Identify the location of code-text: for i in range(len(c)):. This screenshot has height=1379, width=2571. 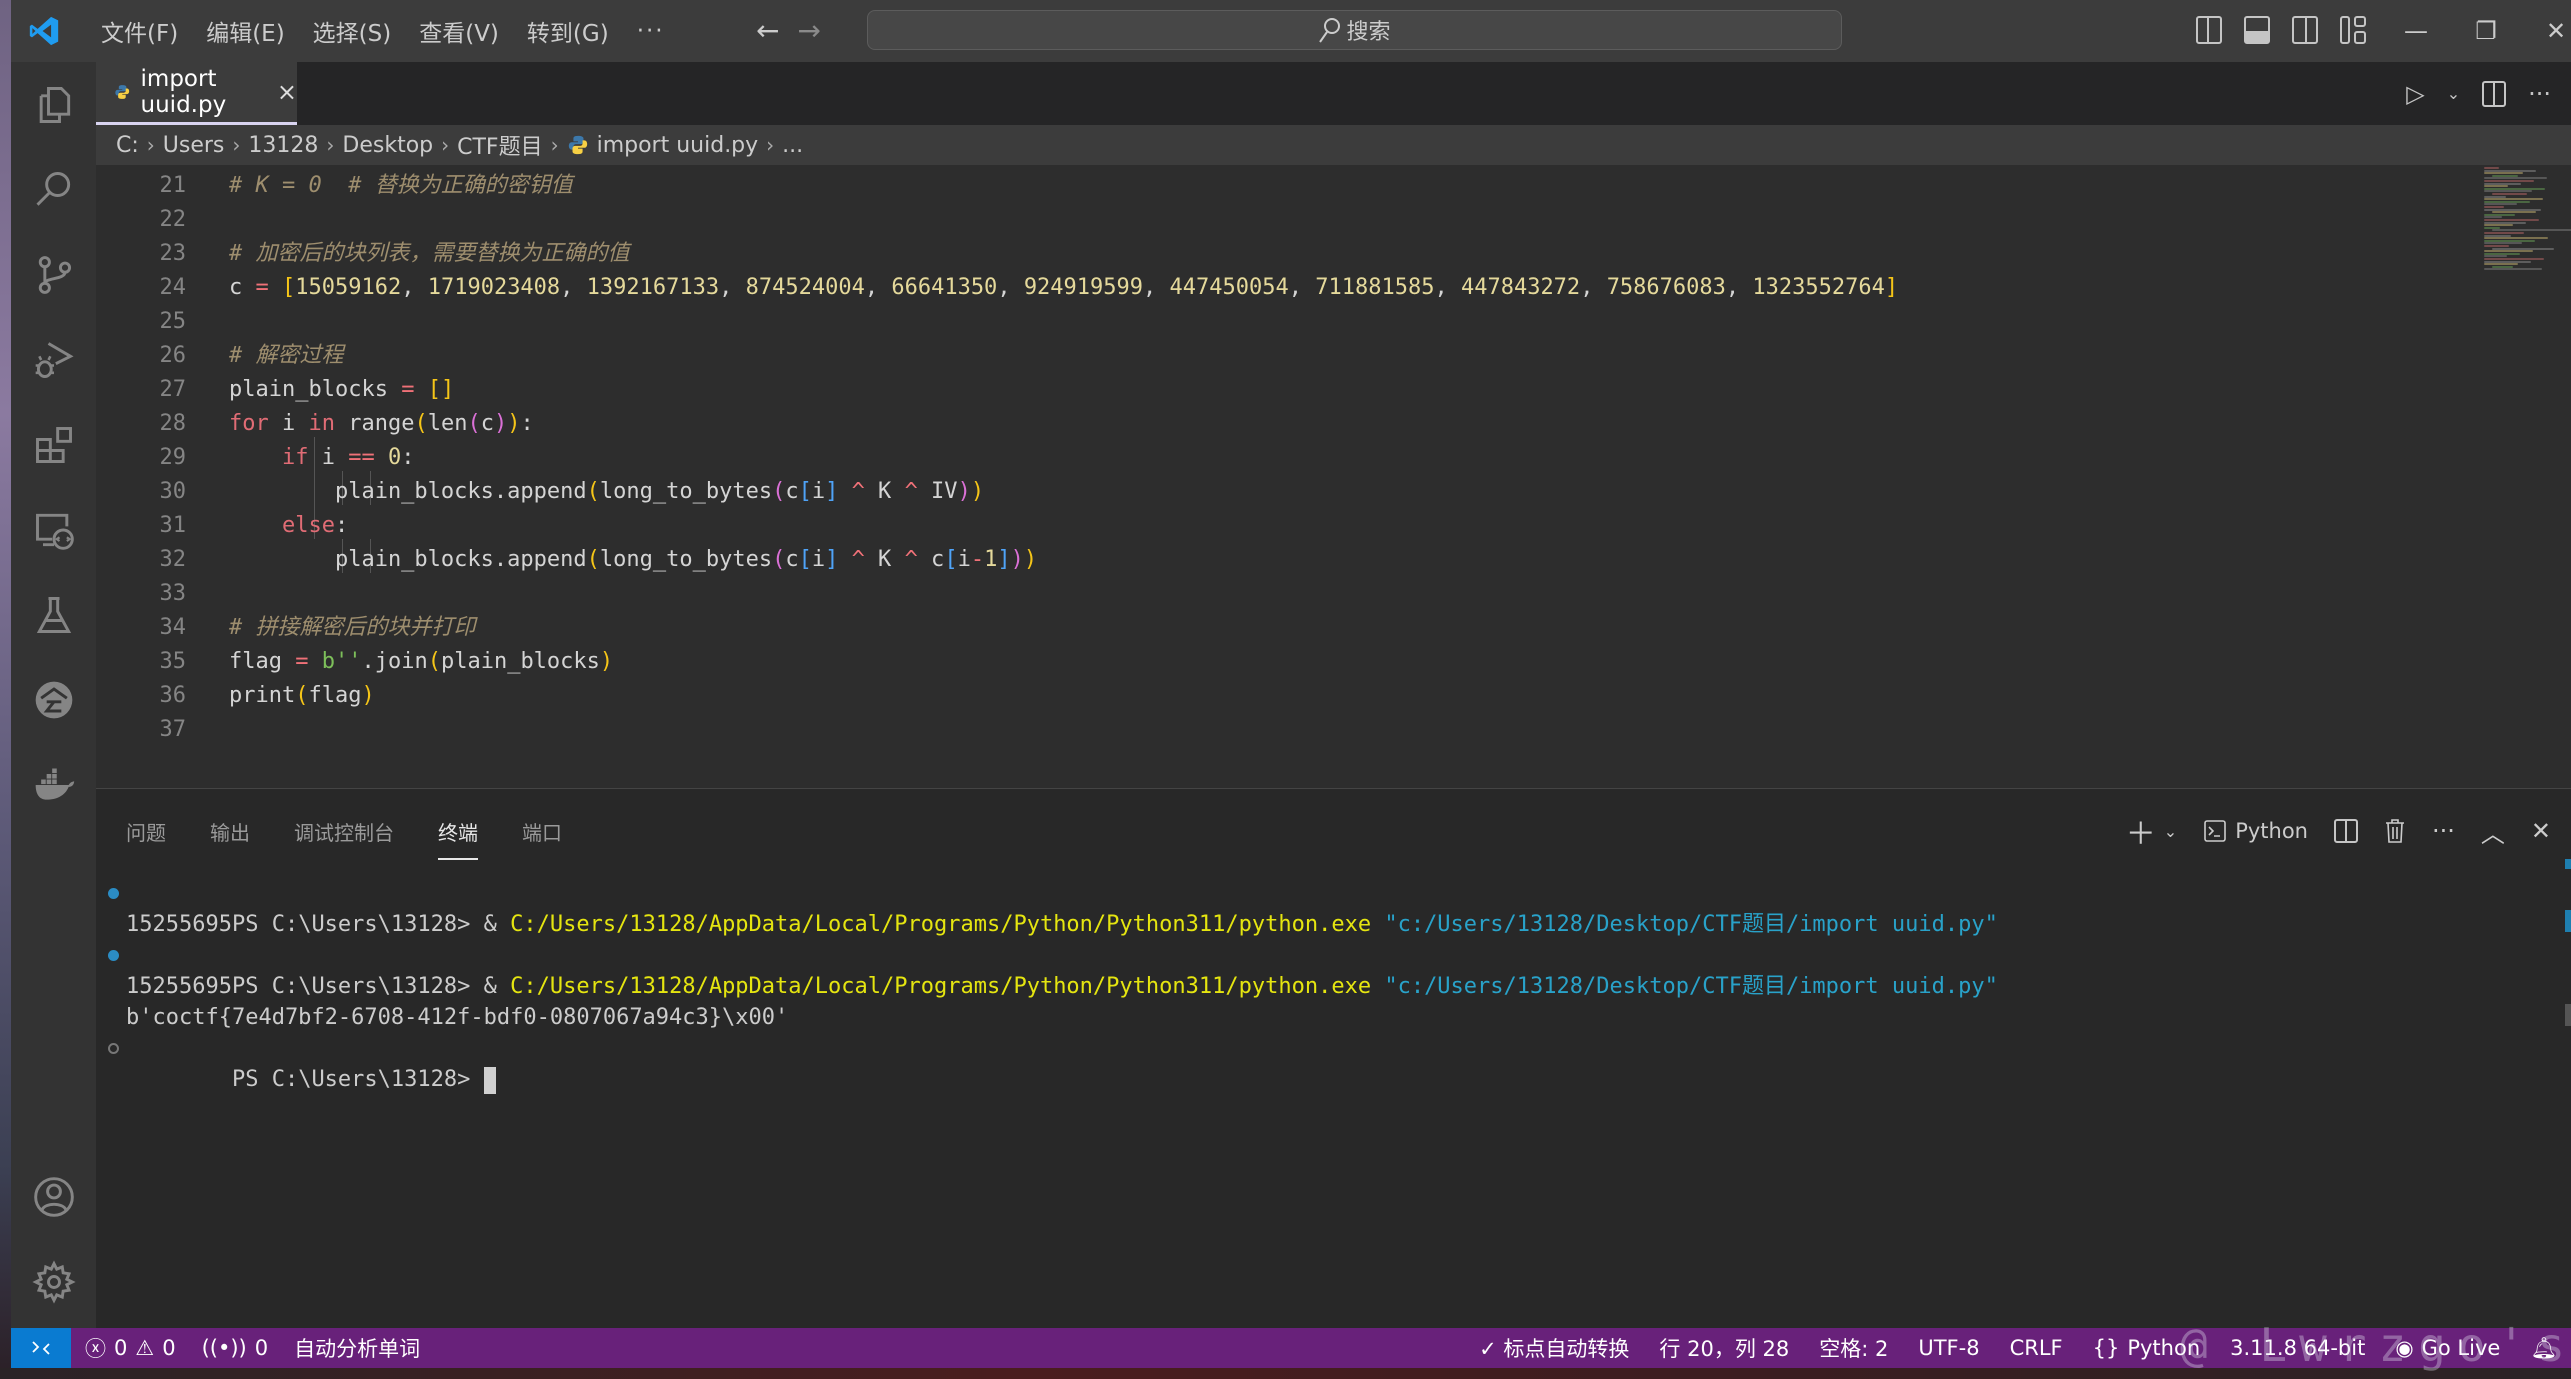
(381, 423).